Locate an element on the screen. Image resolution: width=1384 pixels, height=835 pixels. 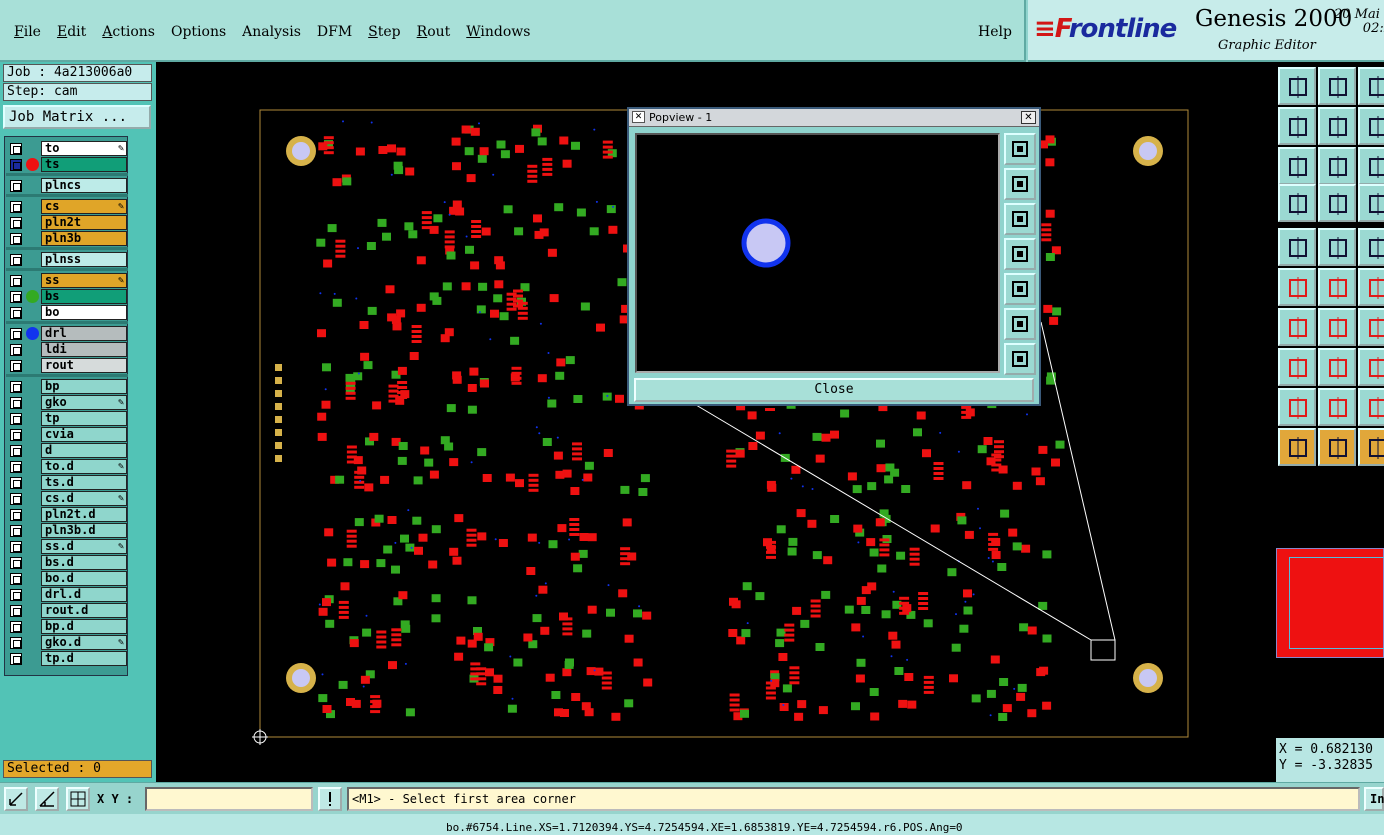
pan-left-icon is located at coordinates (1297, 126).